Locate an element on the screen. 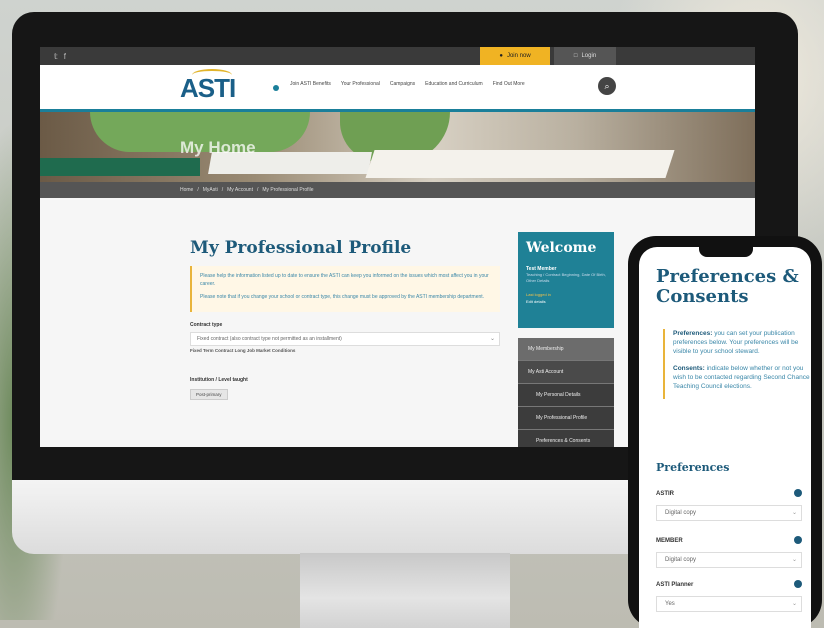  breadcrumb-account: My Account is located at coordinates (240, 190).